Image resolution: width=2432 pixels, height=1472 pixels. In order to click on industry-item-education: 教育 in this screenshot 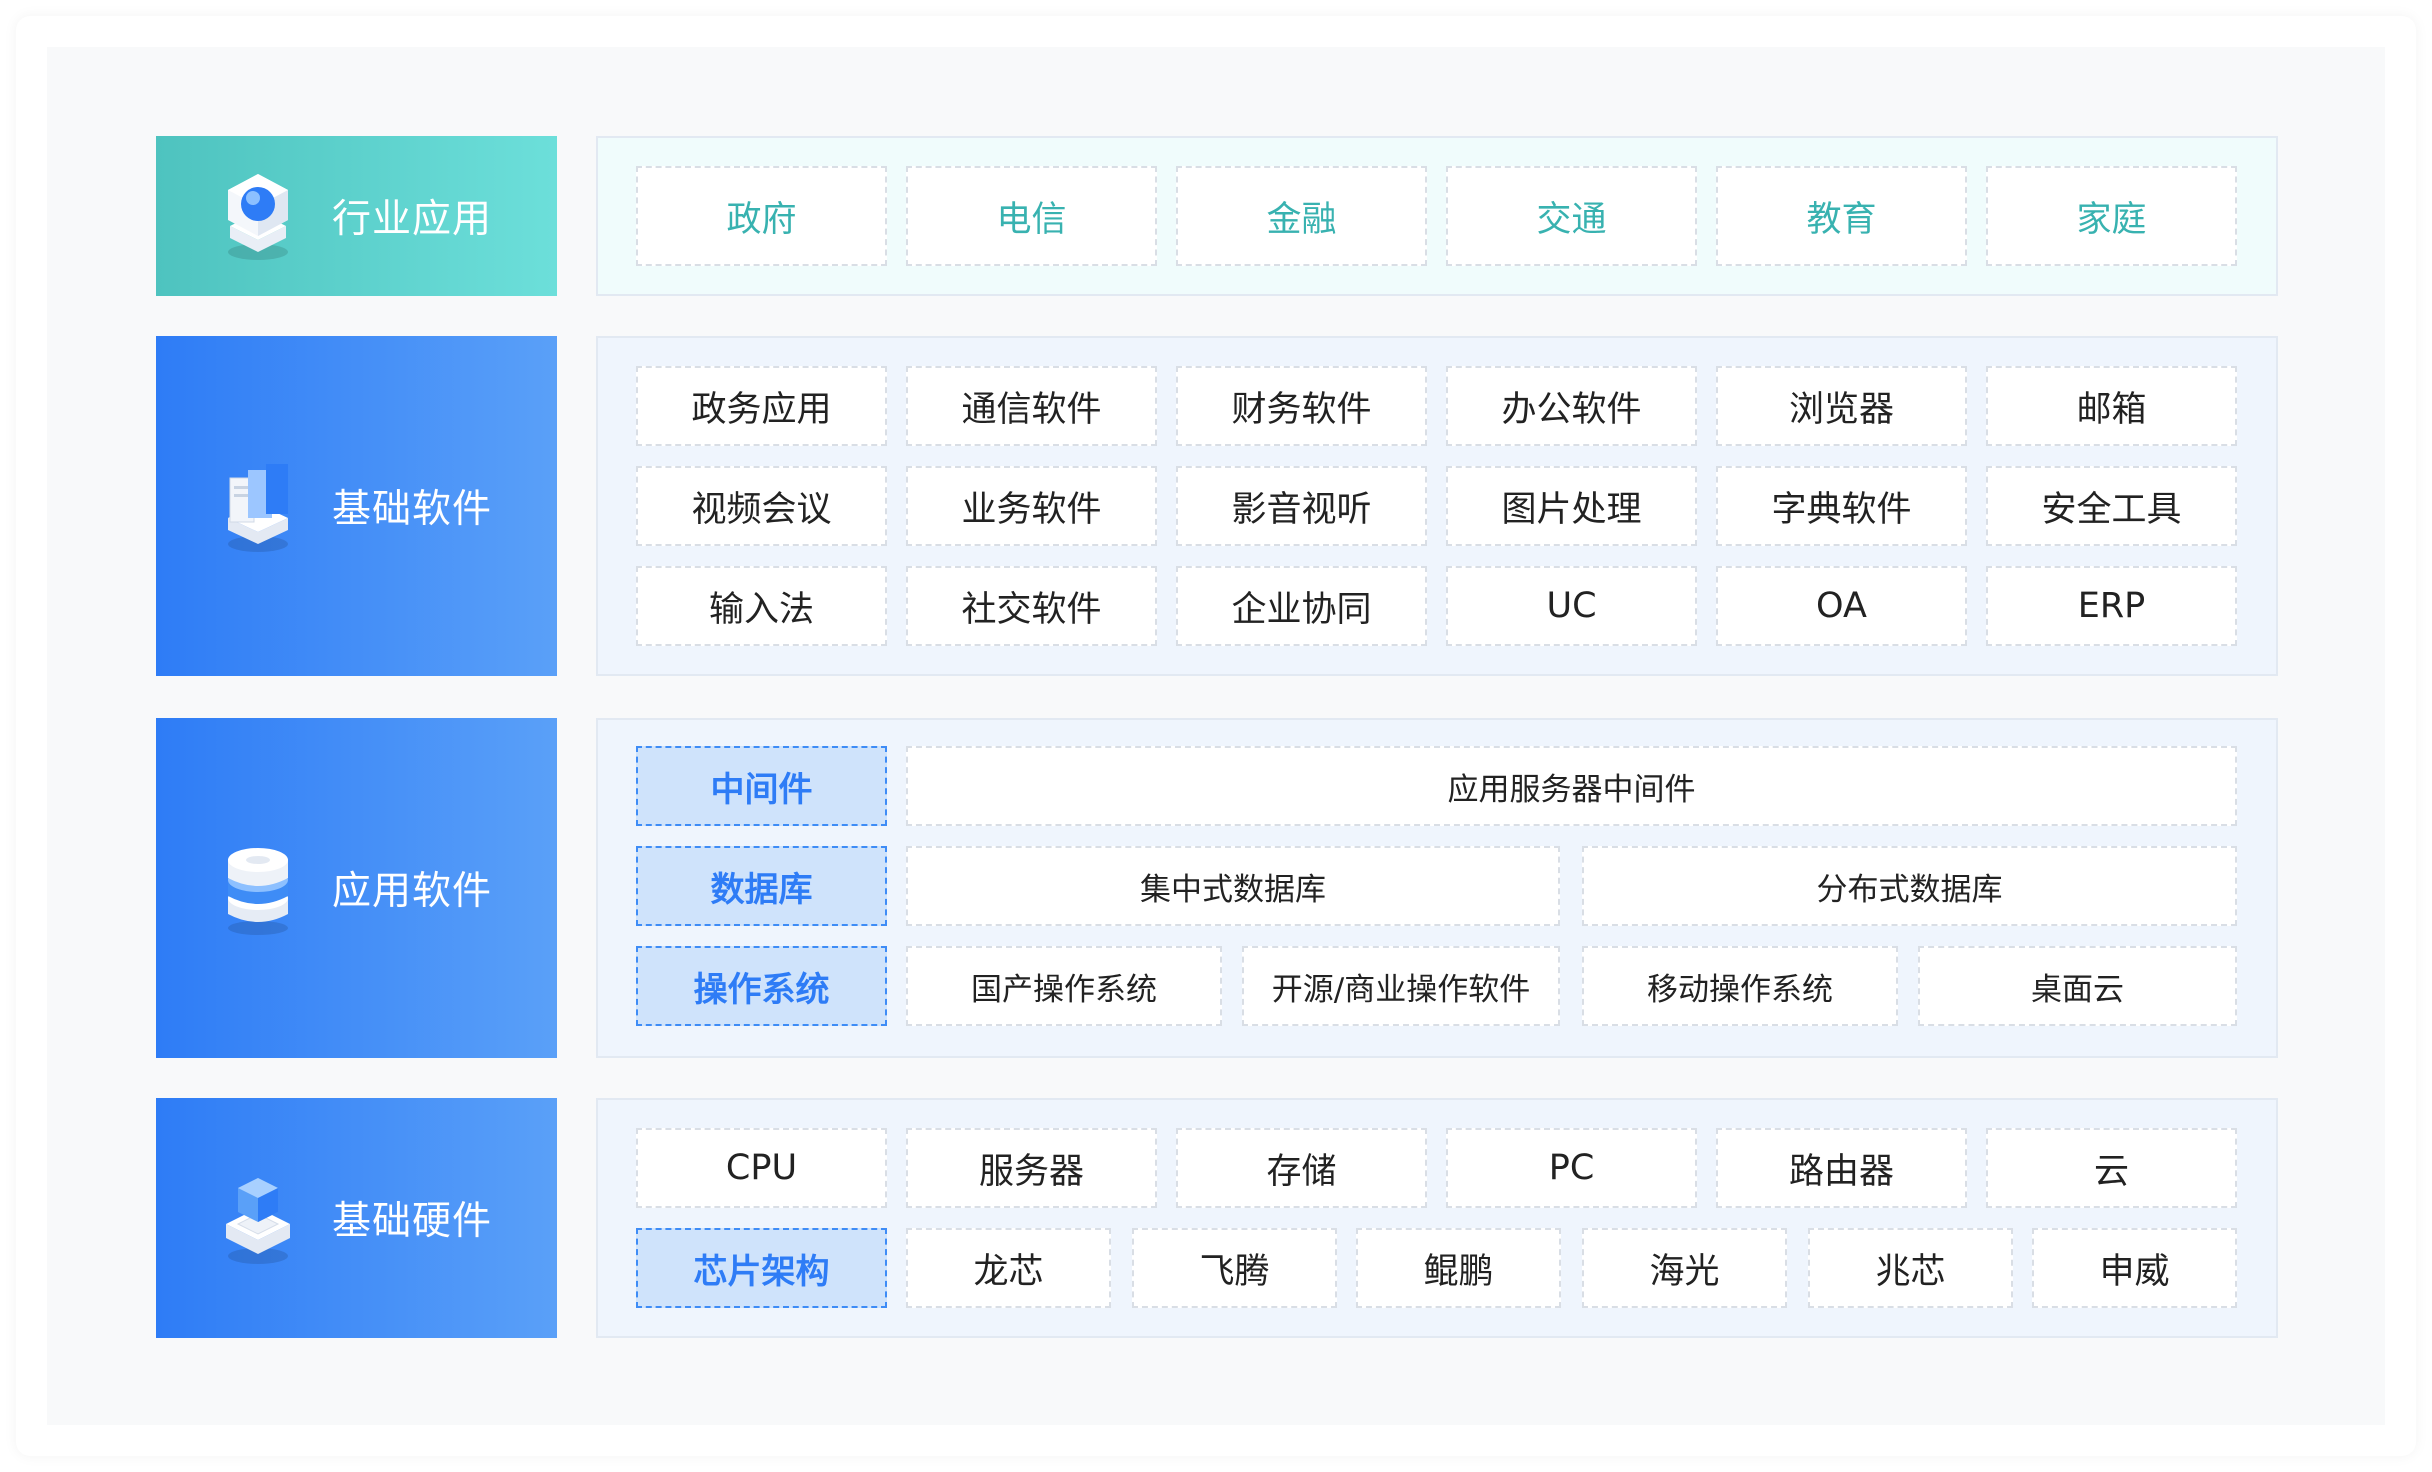, I will do `click(1841, 216)`.